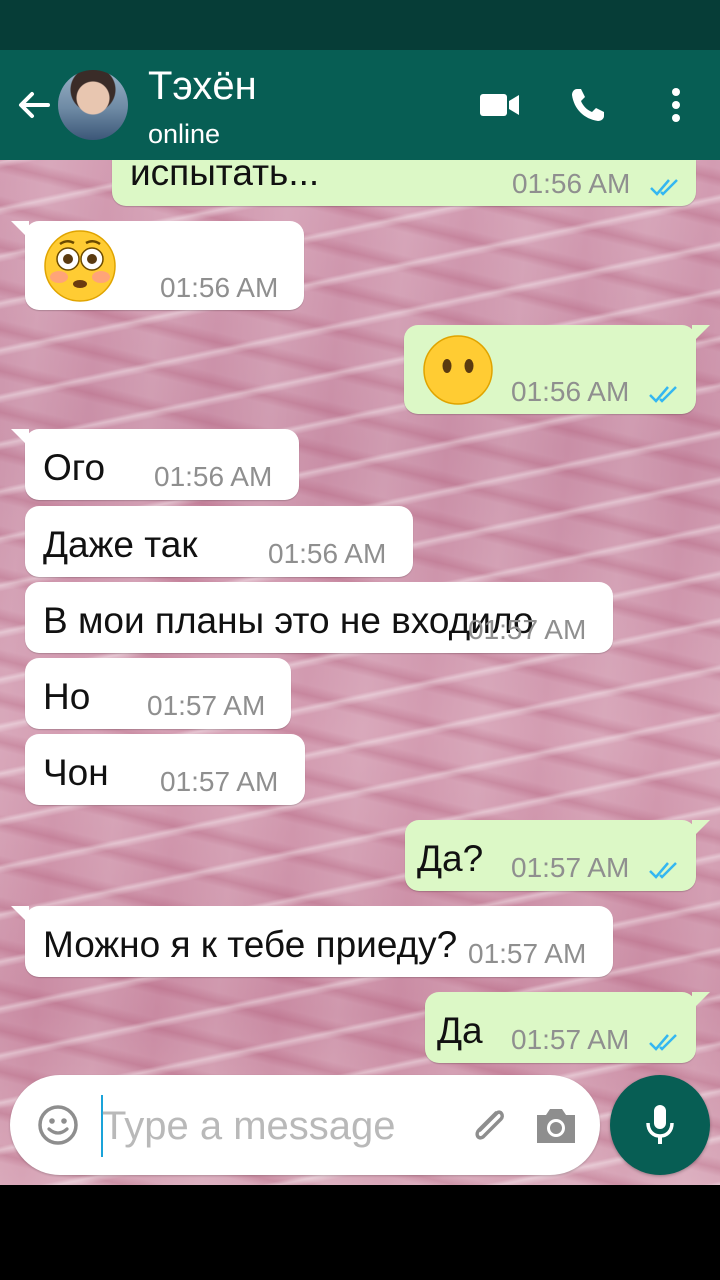 The width and height of the screenshot is (720, 1280). What do you see at coordinates (360, 105) in the screenshot?
I see `chat-header: Тэхён online` at bounding box center [360, 105].